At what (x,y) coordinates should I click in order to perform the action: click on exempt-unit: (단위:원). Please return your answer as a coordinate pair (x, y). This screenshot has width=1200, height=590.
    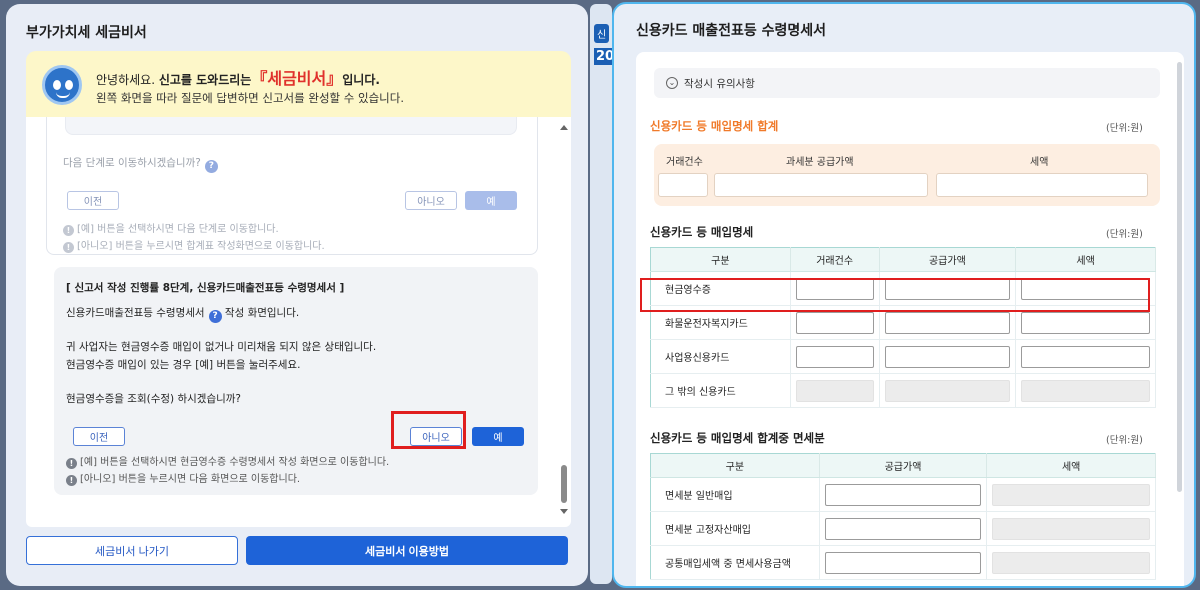
    Looking at the image, I should click on (1124, 440).